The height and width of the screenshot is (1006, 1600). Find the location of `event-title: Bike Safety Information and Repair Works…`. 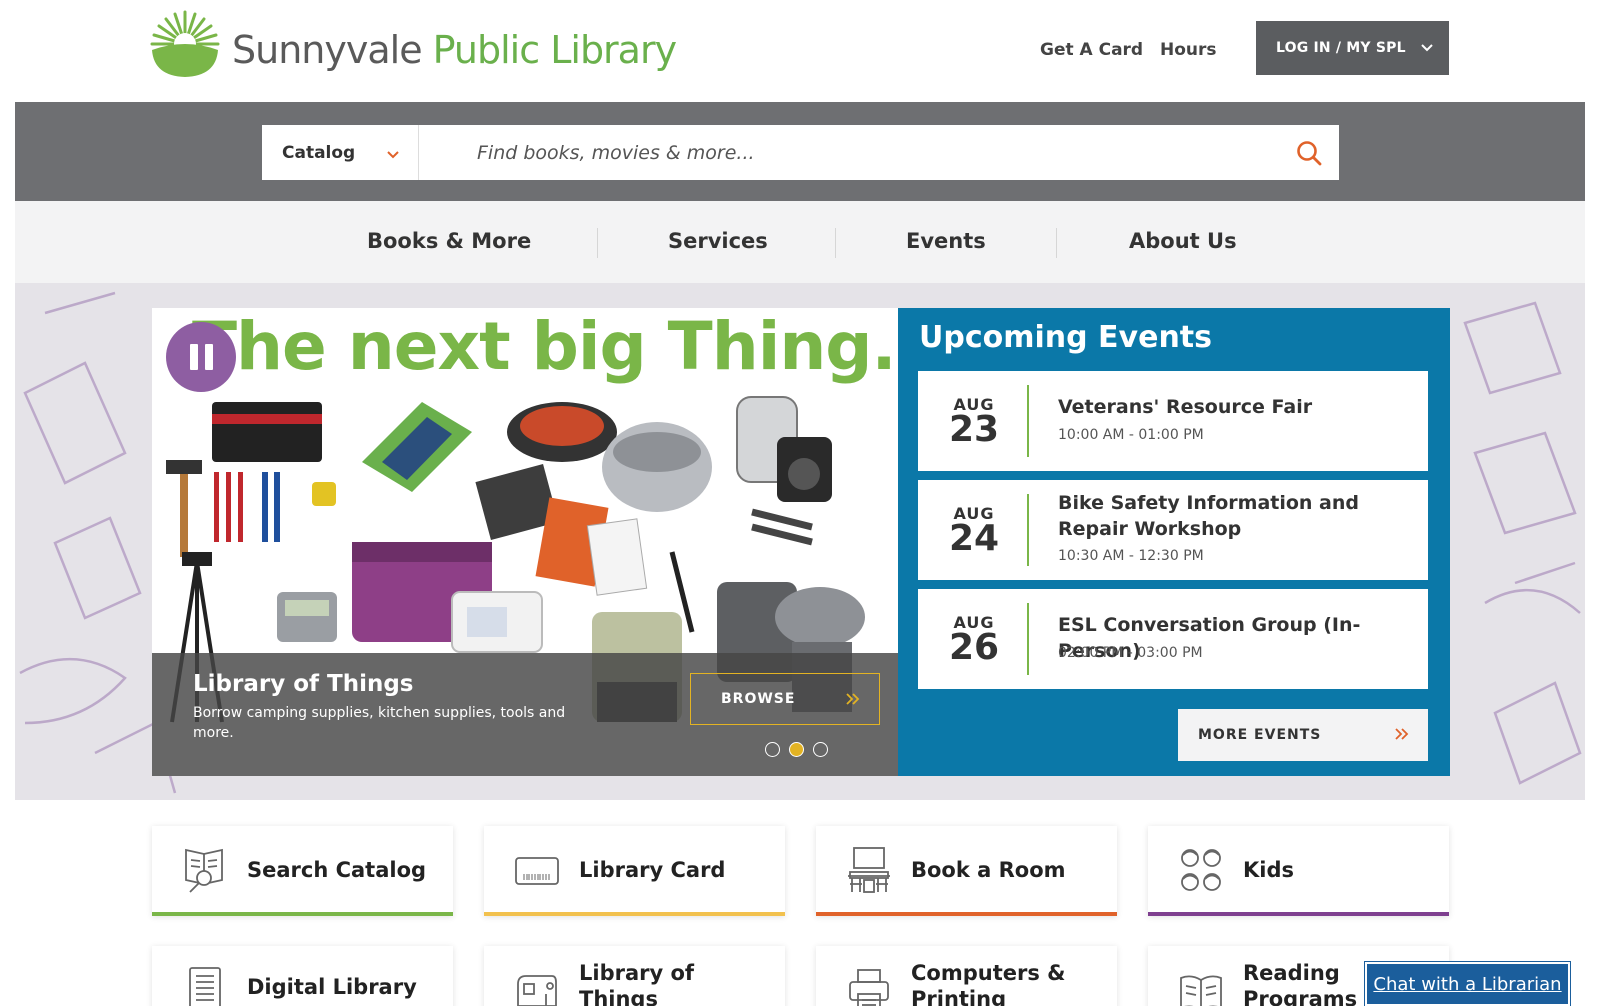

event-title: Bike Safety Information and Repair Works… is located at coordinates (1238, 516).